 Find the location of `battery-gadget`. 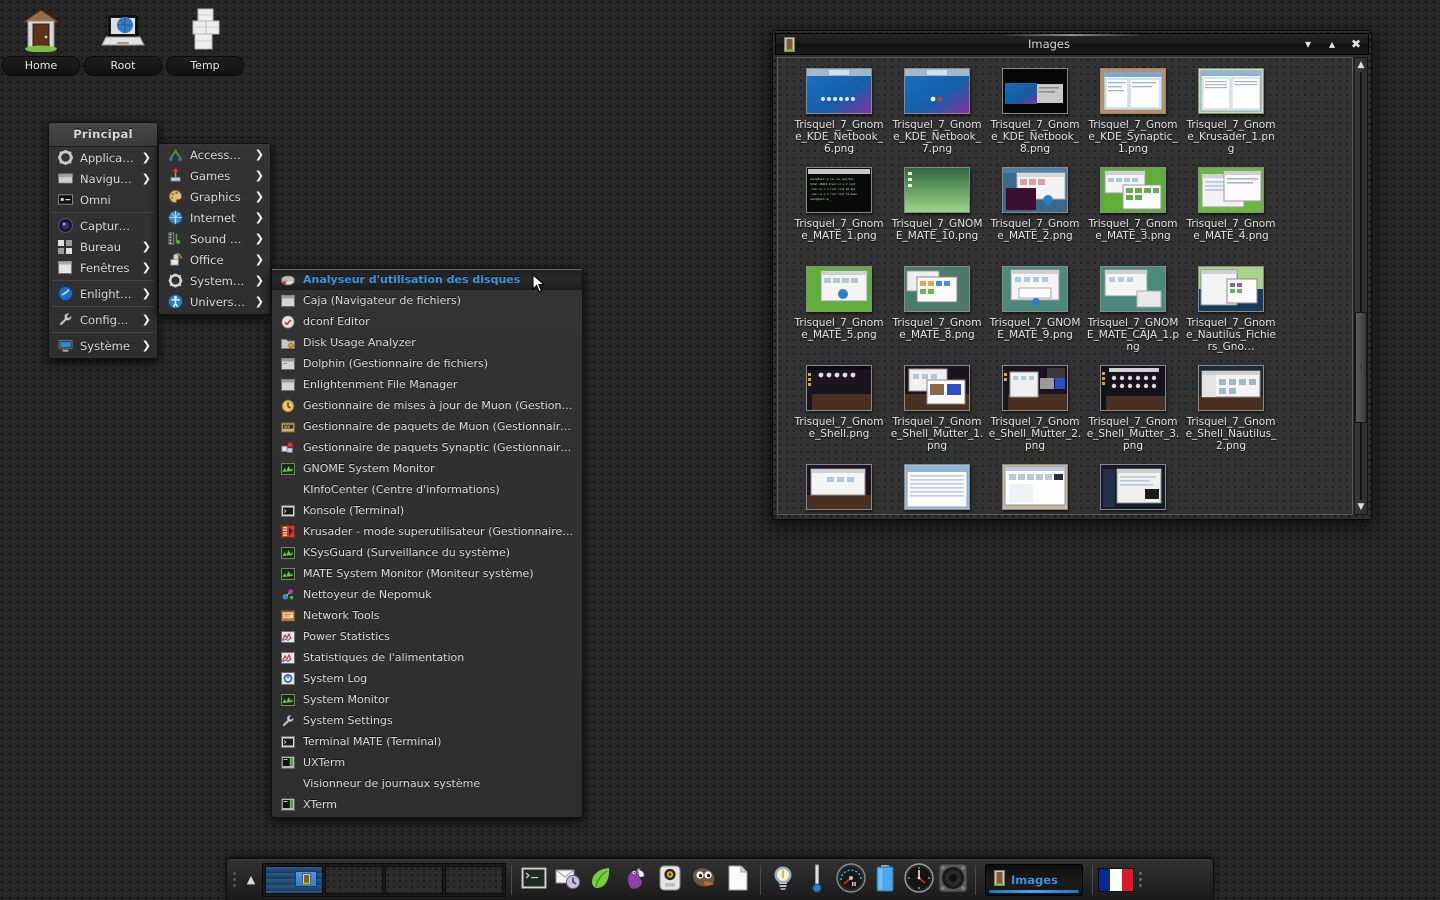

battery-gadget is located at coordinates (885, 880).